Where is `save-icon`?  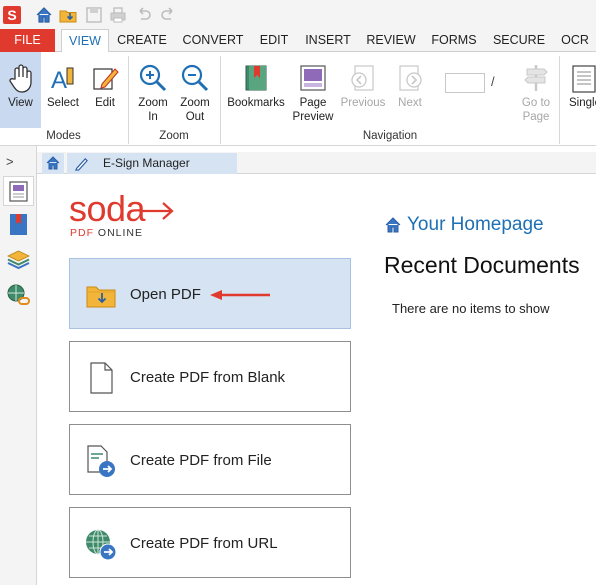
save-icon is located at coordinates (94, 15).